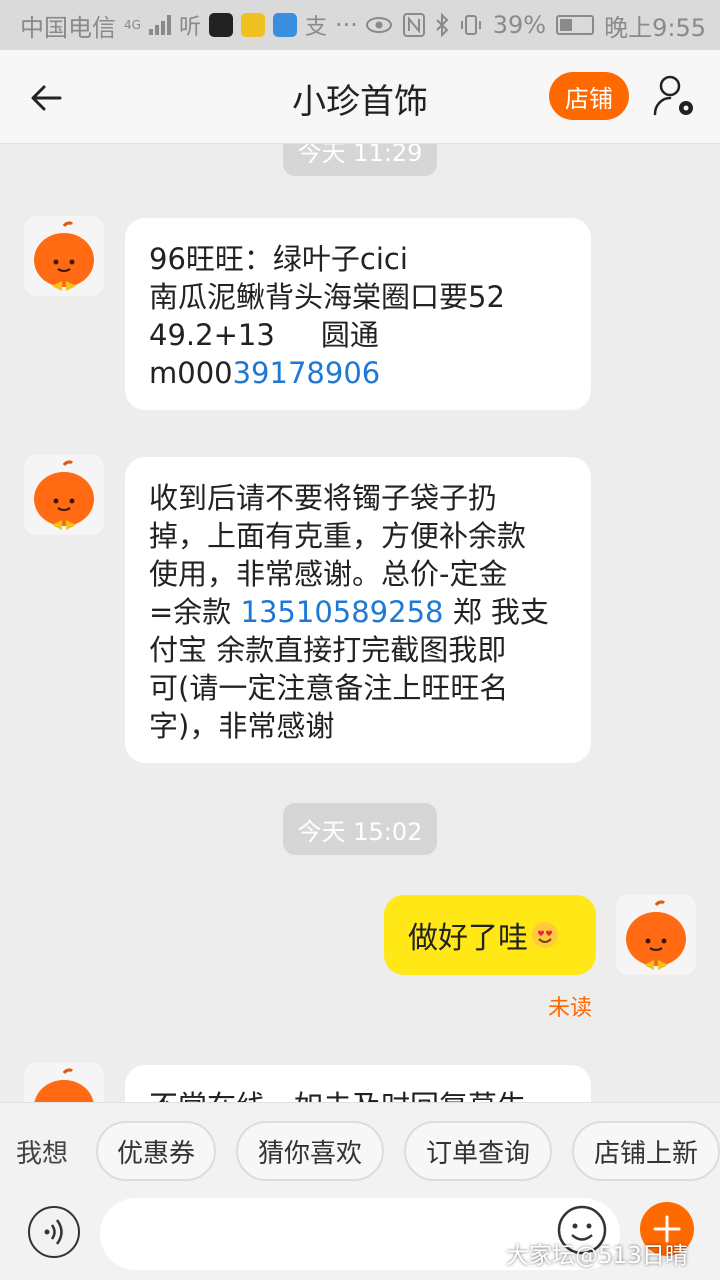 This screenshot has width=720, height=1280. What do you see at coordinates (329, 688) in the screenshot?
I see `message-line: 可(请一定注意备注上旺旺名` at bounding box center [329, 688].